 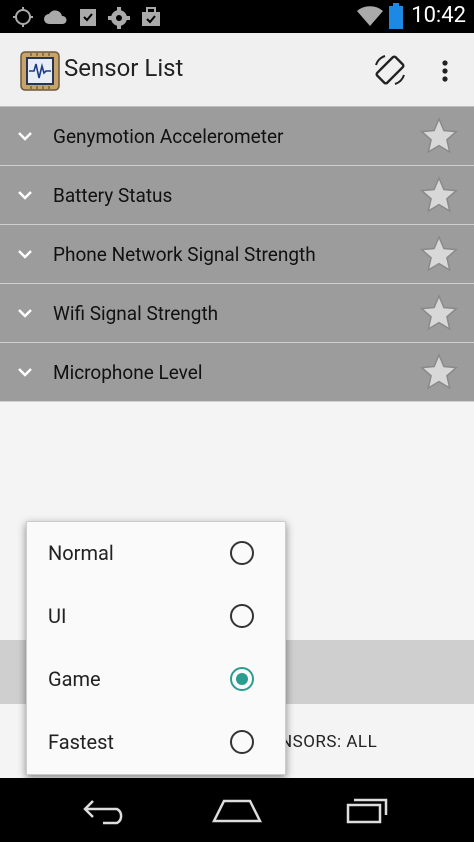 I want to click on overflow-menu-button, so click(x=445, y=71).